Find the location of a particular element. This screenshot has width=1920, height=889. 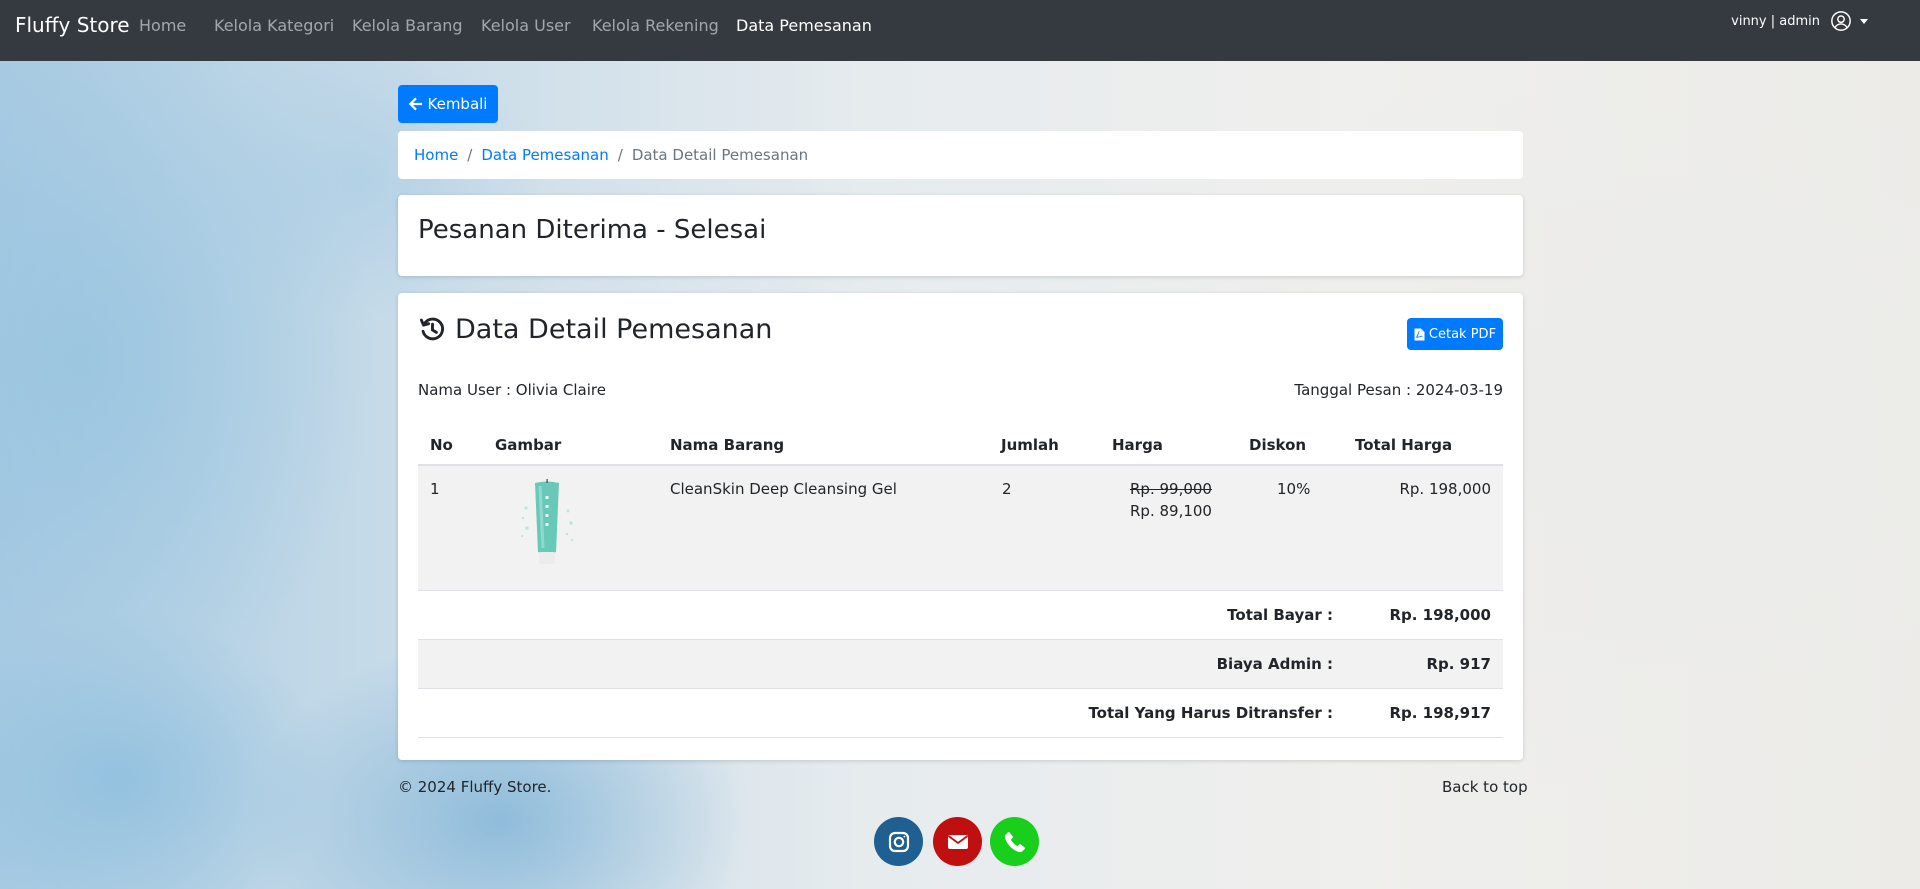

breadcrumb-home: Home is located at coordinates (436, 155).